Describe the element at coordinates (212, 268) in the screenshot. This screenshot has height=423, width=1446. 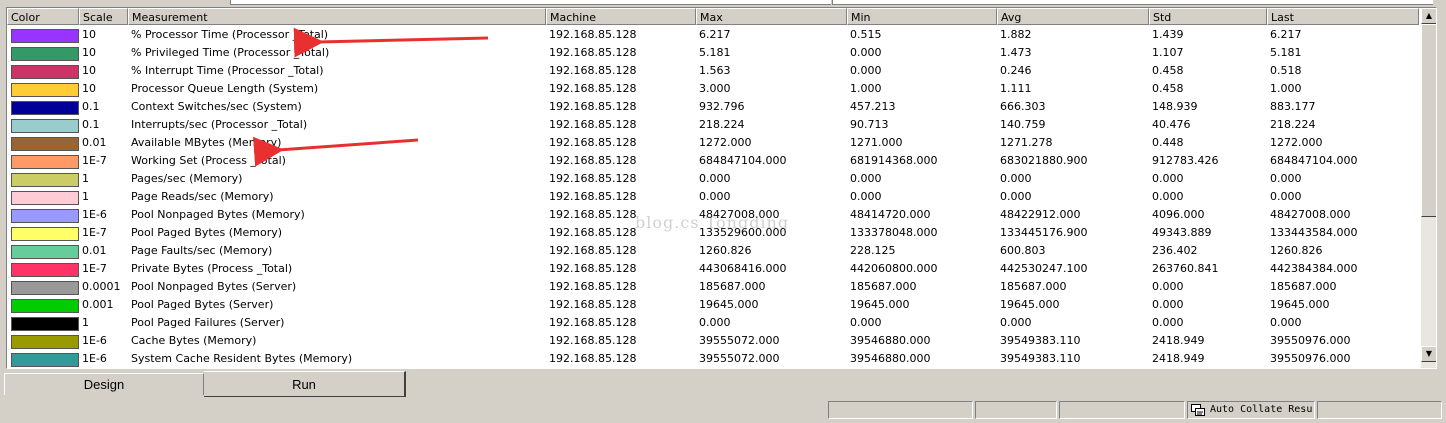
I see `measurement-cell: Private Bytes (Process _Total)` at that location.